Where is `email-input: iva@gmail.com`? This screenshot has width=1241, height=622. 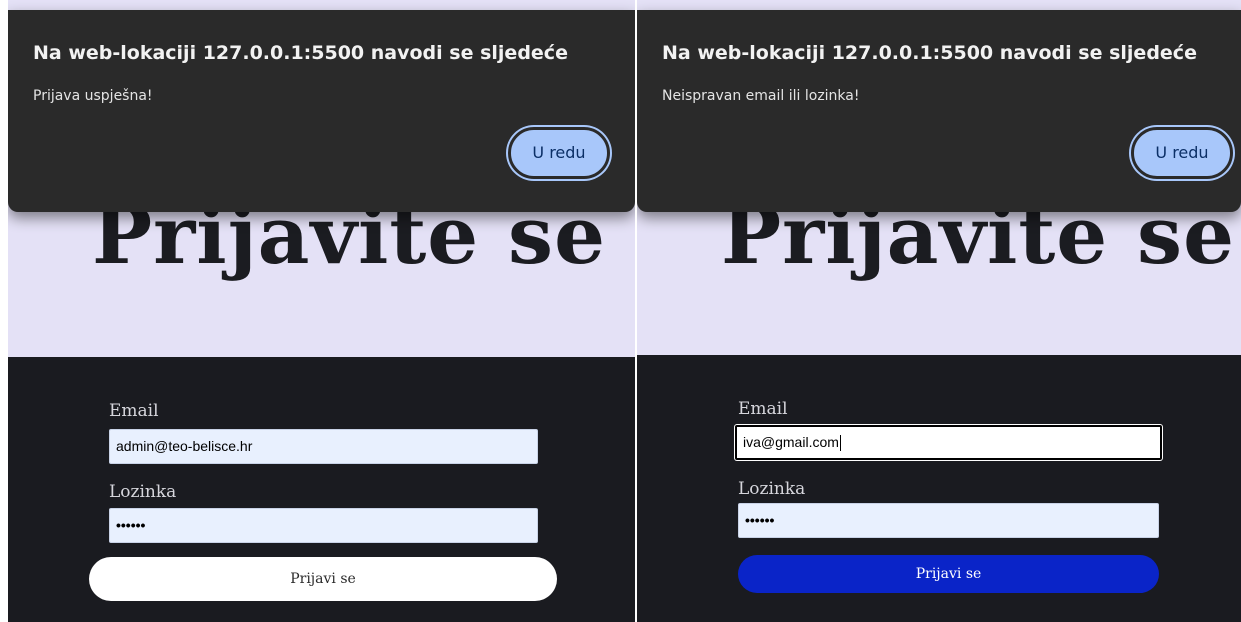 email-input: iva@gmail.com is located at coordinates (948, 442).